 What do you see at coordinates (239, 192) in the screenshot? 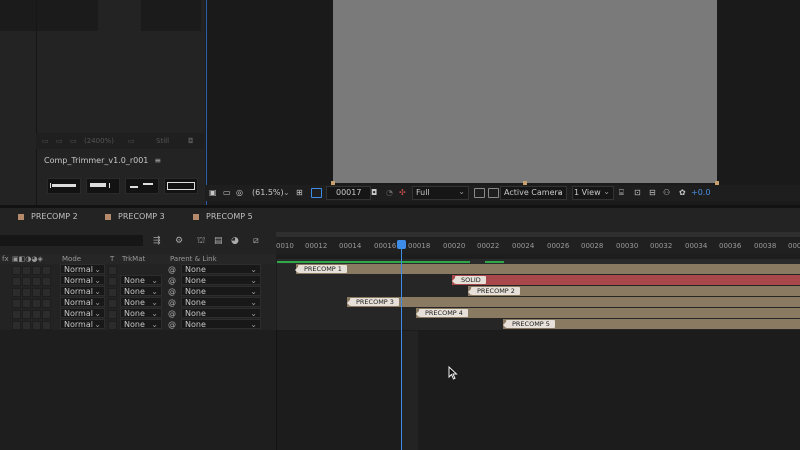
I see `mask-view-icon: ◎` at bounding box center [239, 192].